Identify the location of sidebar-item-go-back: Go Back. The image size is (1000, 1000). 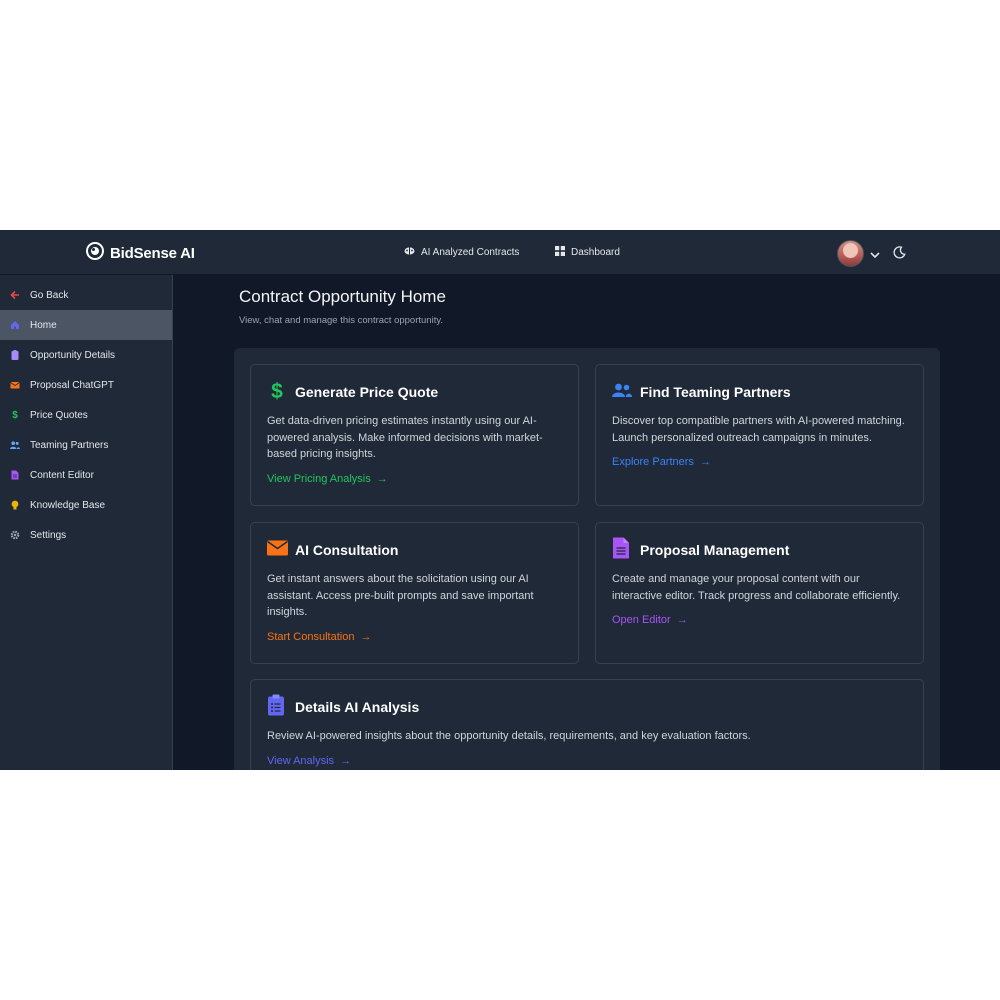
(86, 295).